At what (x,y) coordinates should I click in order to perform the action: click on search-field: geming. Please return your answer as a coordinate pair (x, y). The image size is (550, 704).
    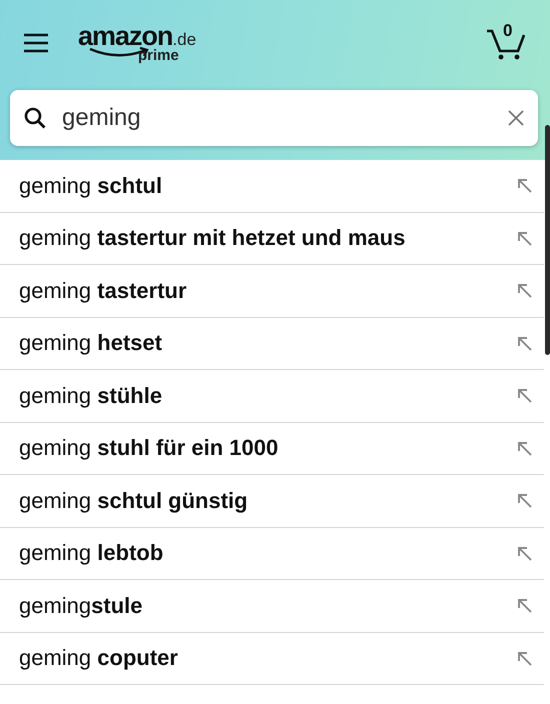
    Looking at the image, I should click on (277, 118).